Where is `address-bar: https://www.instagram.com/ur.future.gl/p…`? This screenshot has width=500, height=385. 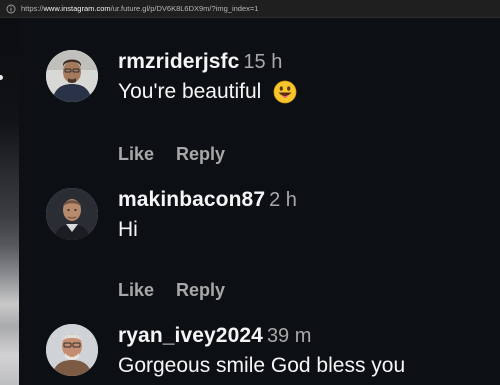 address-bar: https://www.instagram.com/ur.future.gl/p… is located at coordinates (250, 9).